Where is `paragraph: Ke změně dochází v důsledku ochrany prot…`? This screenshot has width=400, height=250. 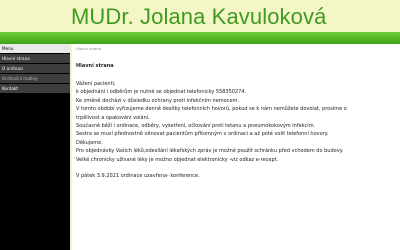
paragraph: Ke změně dochází v důsledku ochrany prot… is located at coordinates (158, 100).